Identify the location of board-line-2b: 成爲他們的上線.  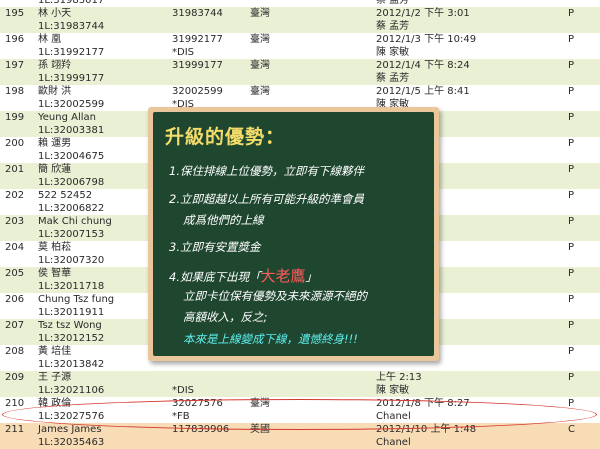
(223, 220).